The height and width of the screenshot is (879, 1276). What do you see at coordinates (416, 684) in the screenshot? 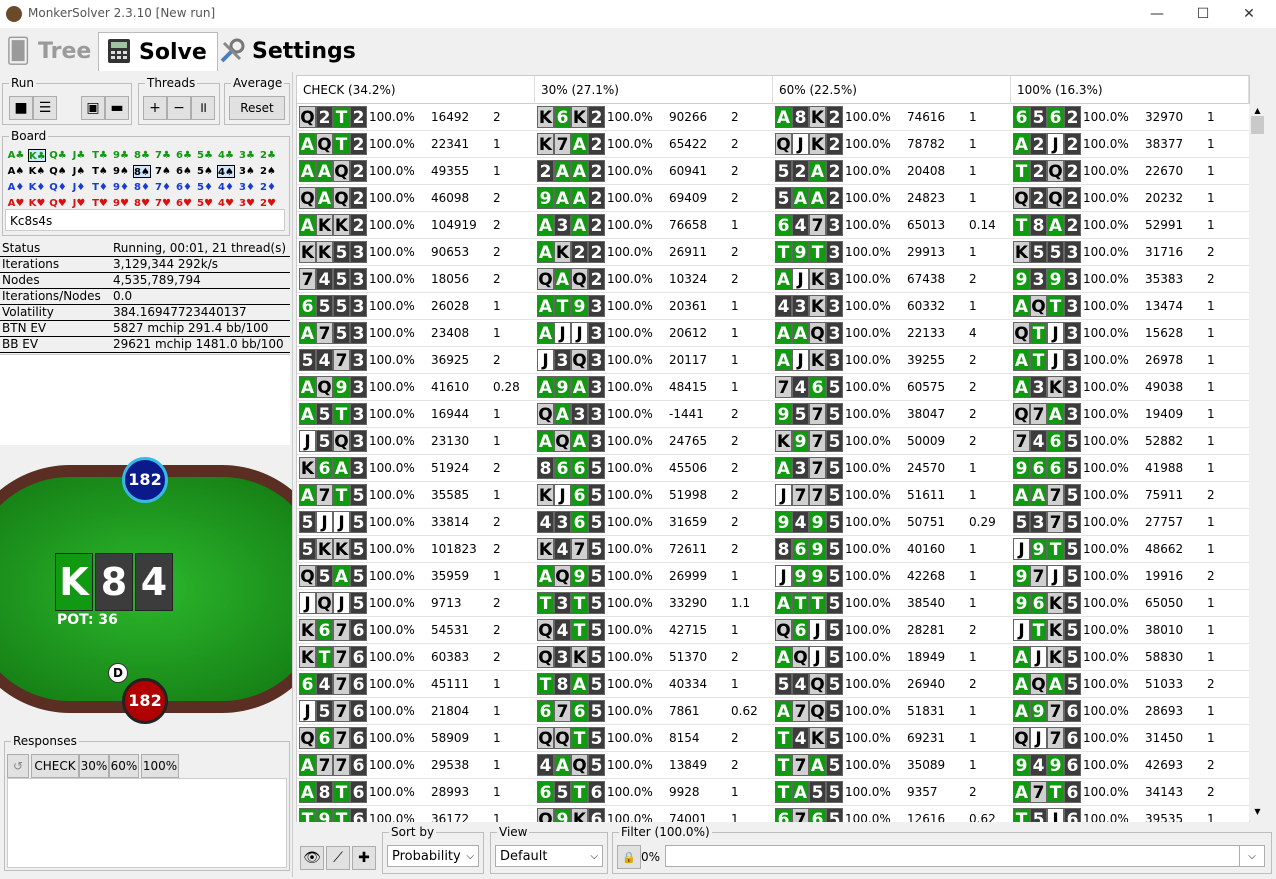
I see `hand-row: 6 4 7 6 100.0% 45111 1` at bounding box center [416, 684].